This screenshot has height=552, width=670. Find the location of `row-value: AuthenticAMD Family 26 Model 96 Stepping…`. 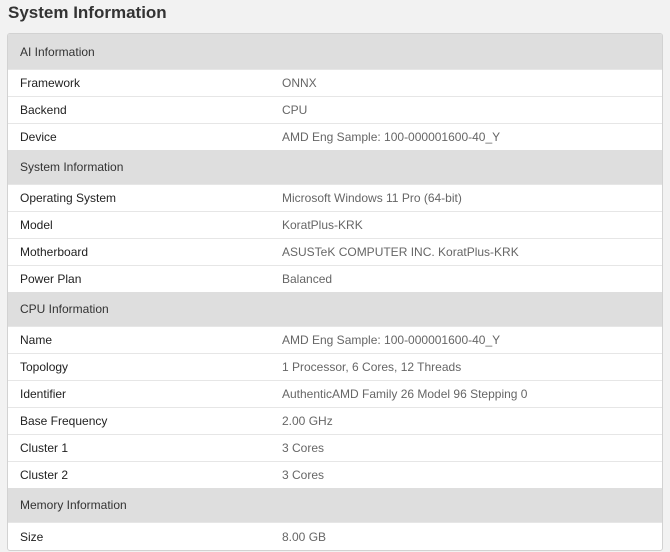

row-value: AuthenticAMD Family 26 Model 96 Stepping… is located at coordinates (405, 394).